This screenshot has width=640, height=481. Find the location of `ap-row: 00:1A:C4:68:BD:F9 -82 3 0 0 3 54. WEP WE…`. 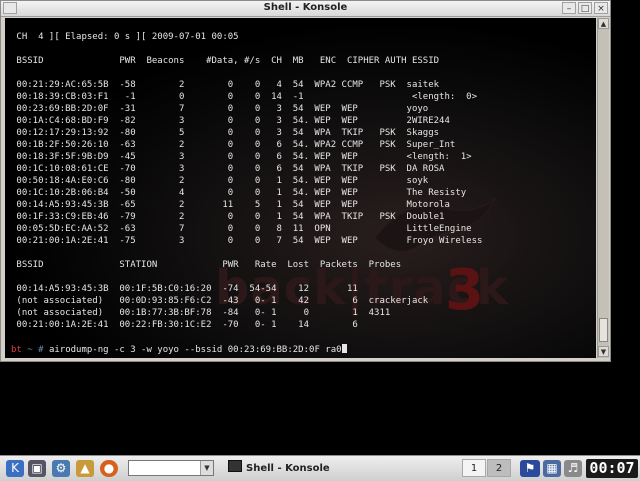

ap-row: 00:1A:C4:68:BD:F9 -82 3 0 0 3 54. WEP WE… is located at coordinates (230, 121).